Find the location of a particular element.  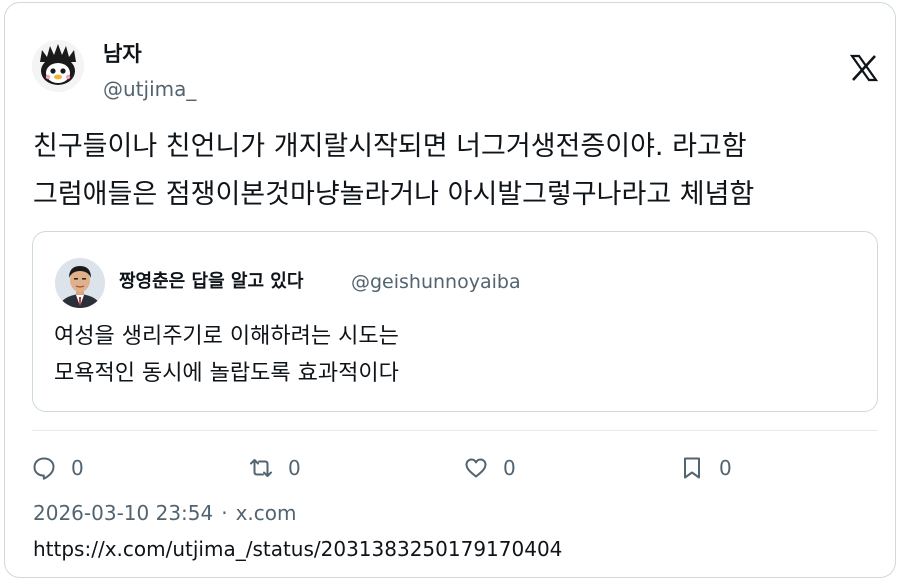

quoted-author-handle: @geishunnoyaiba is located at coordinates (436, 282).